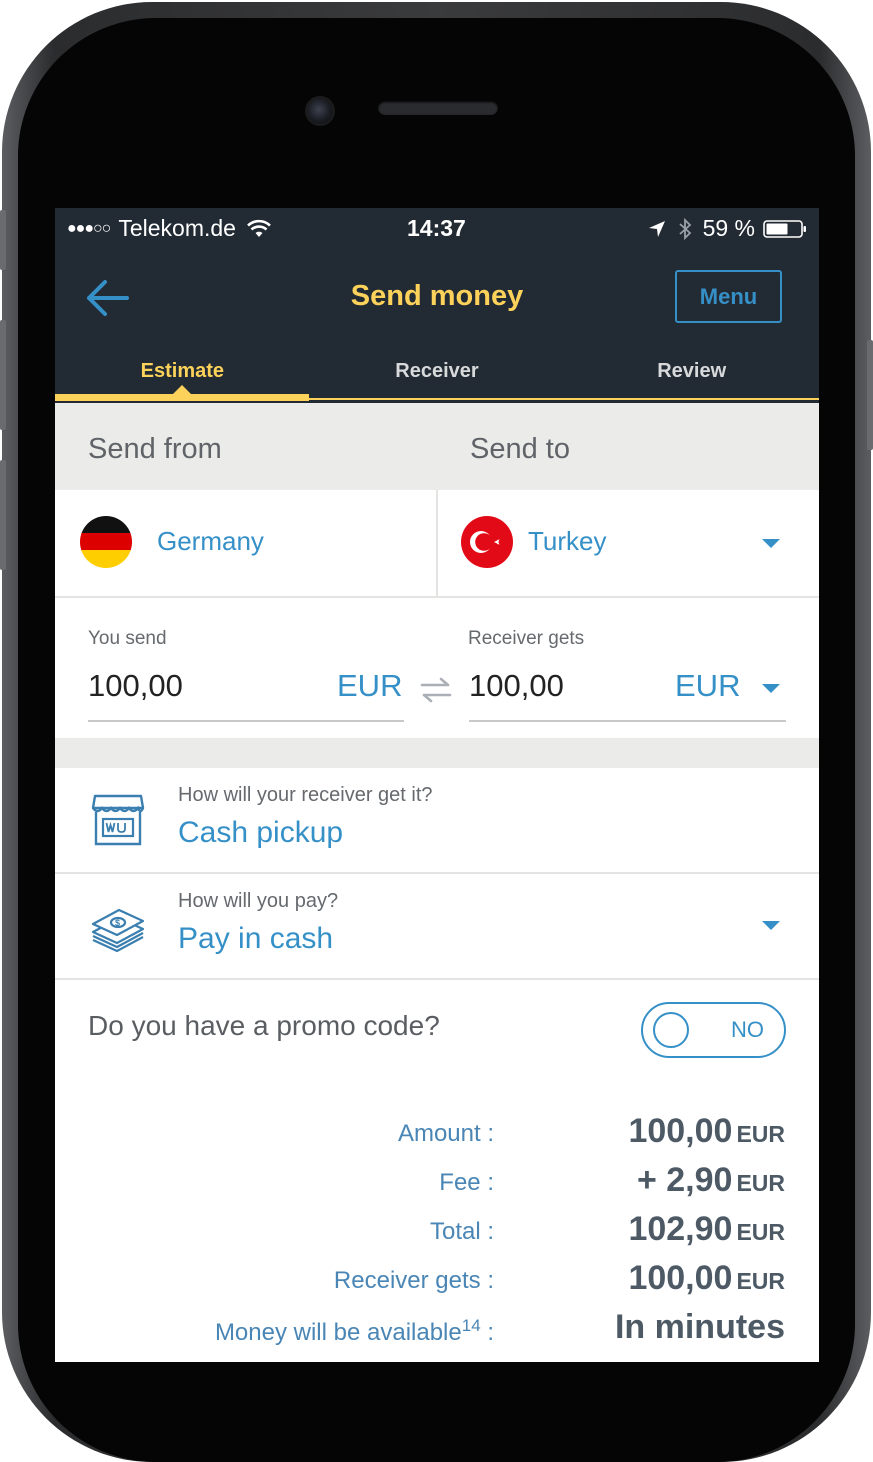 Image resolution: width=873 pixels, height=1462 pixels. Describe the element at coordinates (520, 449) in the screenshot. I see `send-to-label: Send to` at that location.